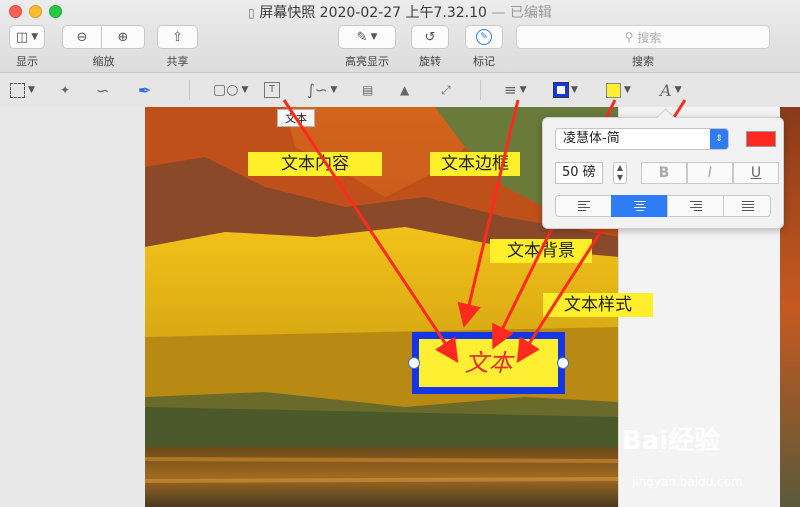 The height and width of the screenshot is (507, 800). Describe the element at coordinates (719, 139) in the screenshot. I see `select-arrows-icon: ⇕` at that location.